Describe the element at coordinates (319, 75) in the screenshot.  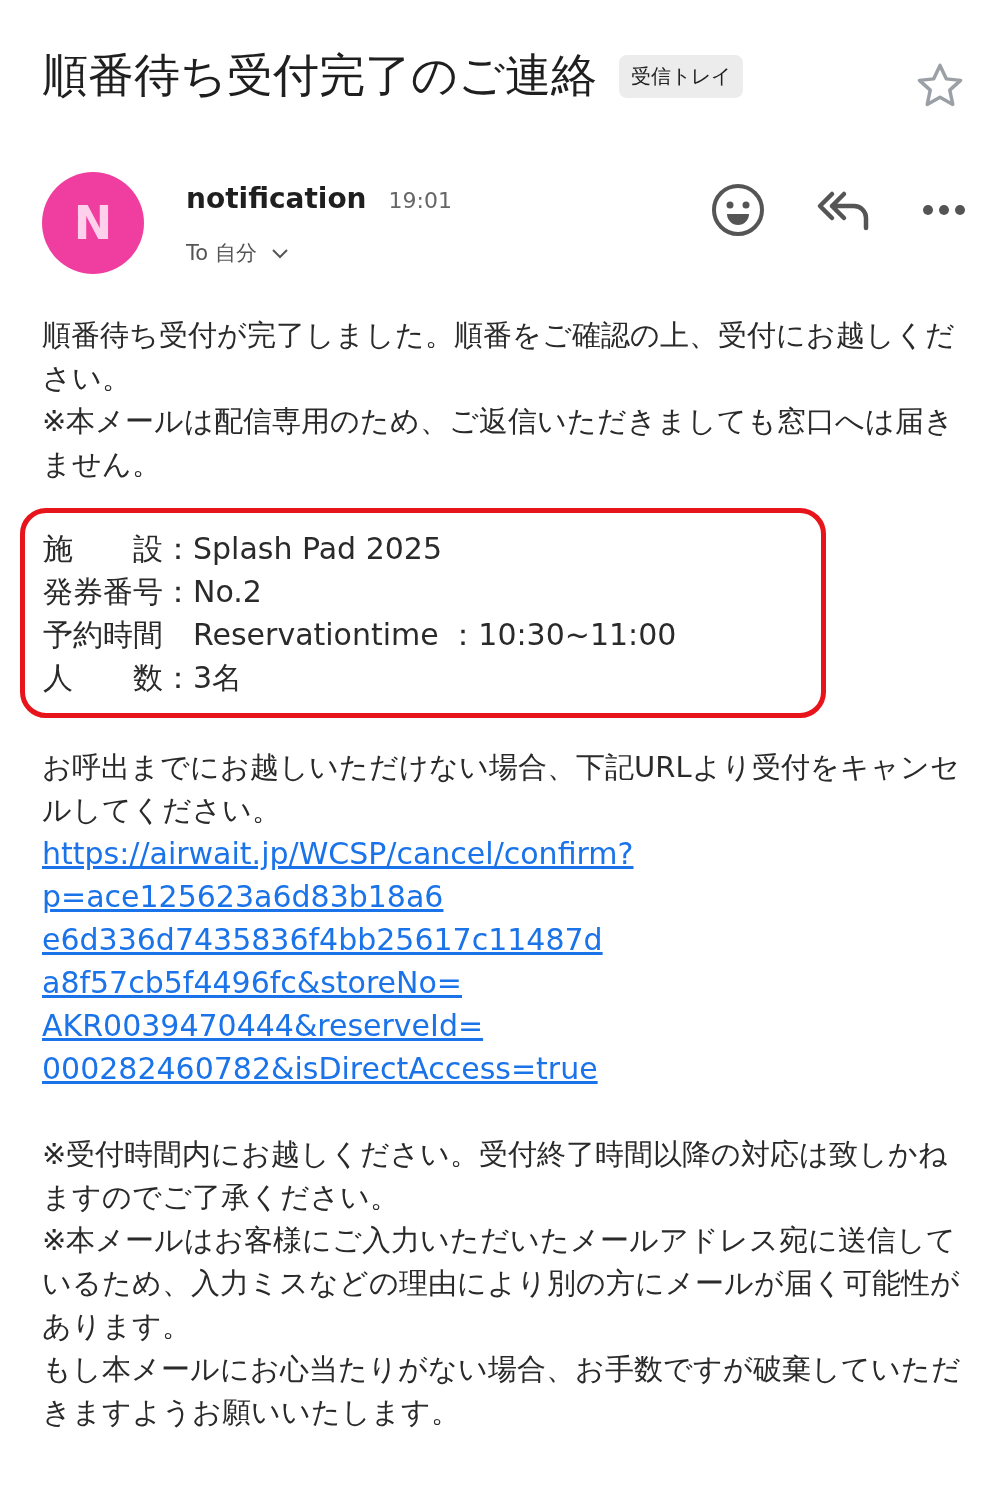
I see `email-subject: 順番待ち受付完了のご連絡` at that location.